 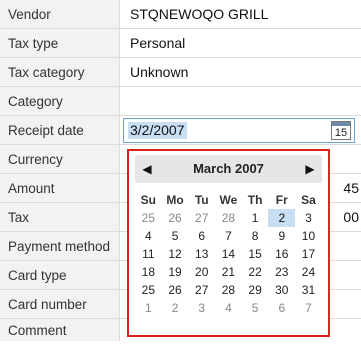 I want to click on calendar-day: 22, so click(x=255, y=272).